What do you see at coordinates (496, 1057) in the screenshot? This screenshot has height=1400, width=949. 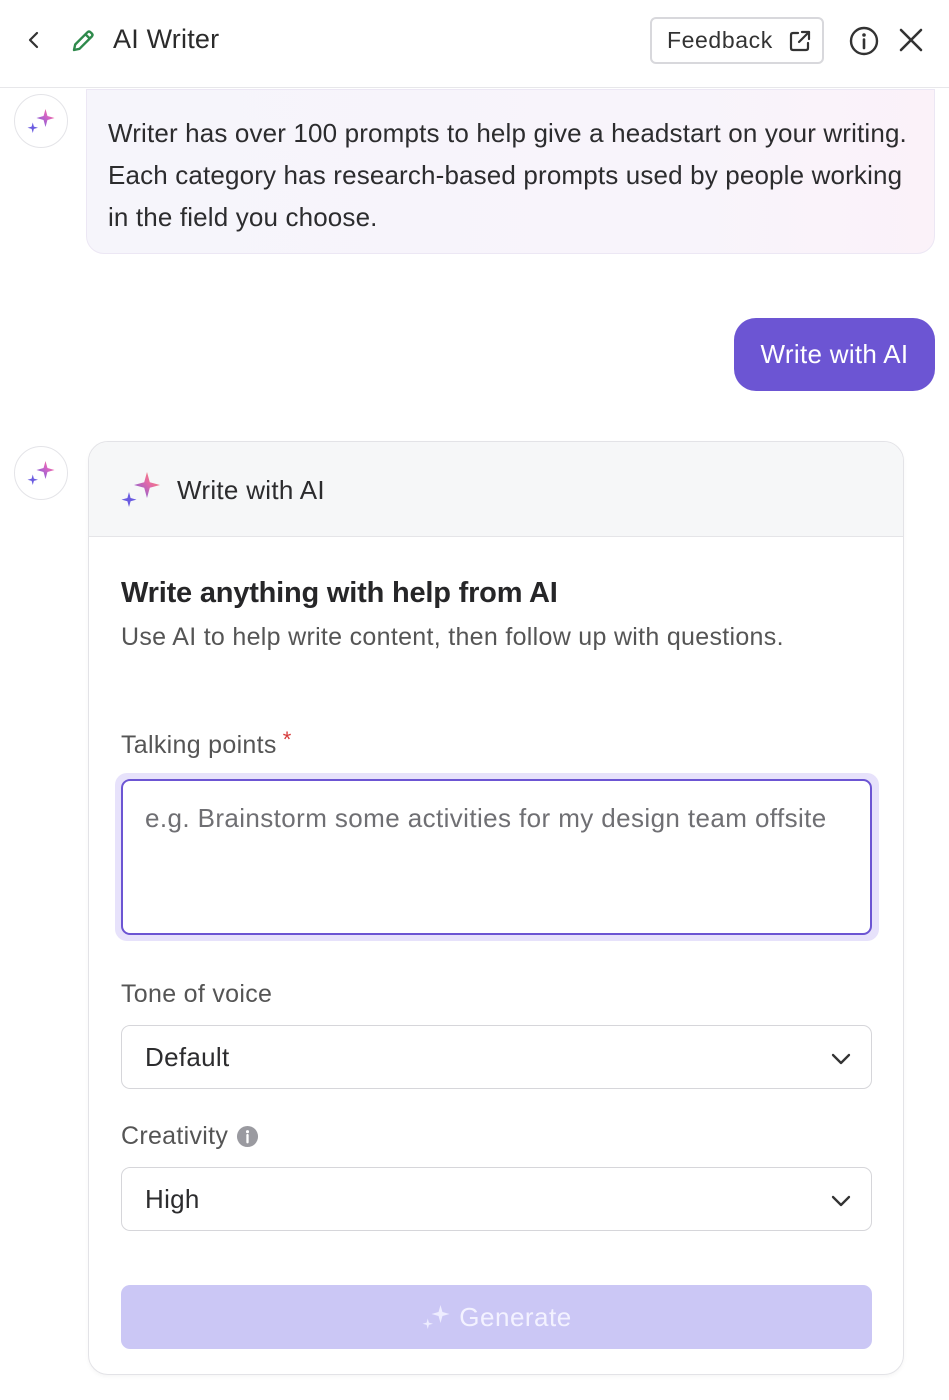 I see `tone-of-voice-select: Default` at bounding box center [496, 1057].